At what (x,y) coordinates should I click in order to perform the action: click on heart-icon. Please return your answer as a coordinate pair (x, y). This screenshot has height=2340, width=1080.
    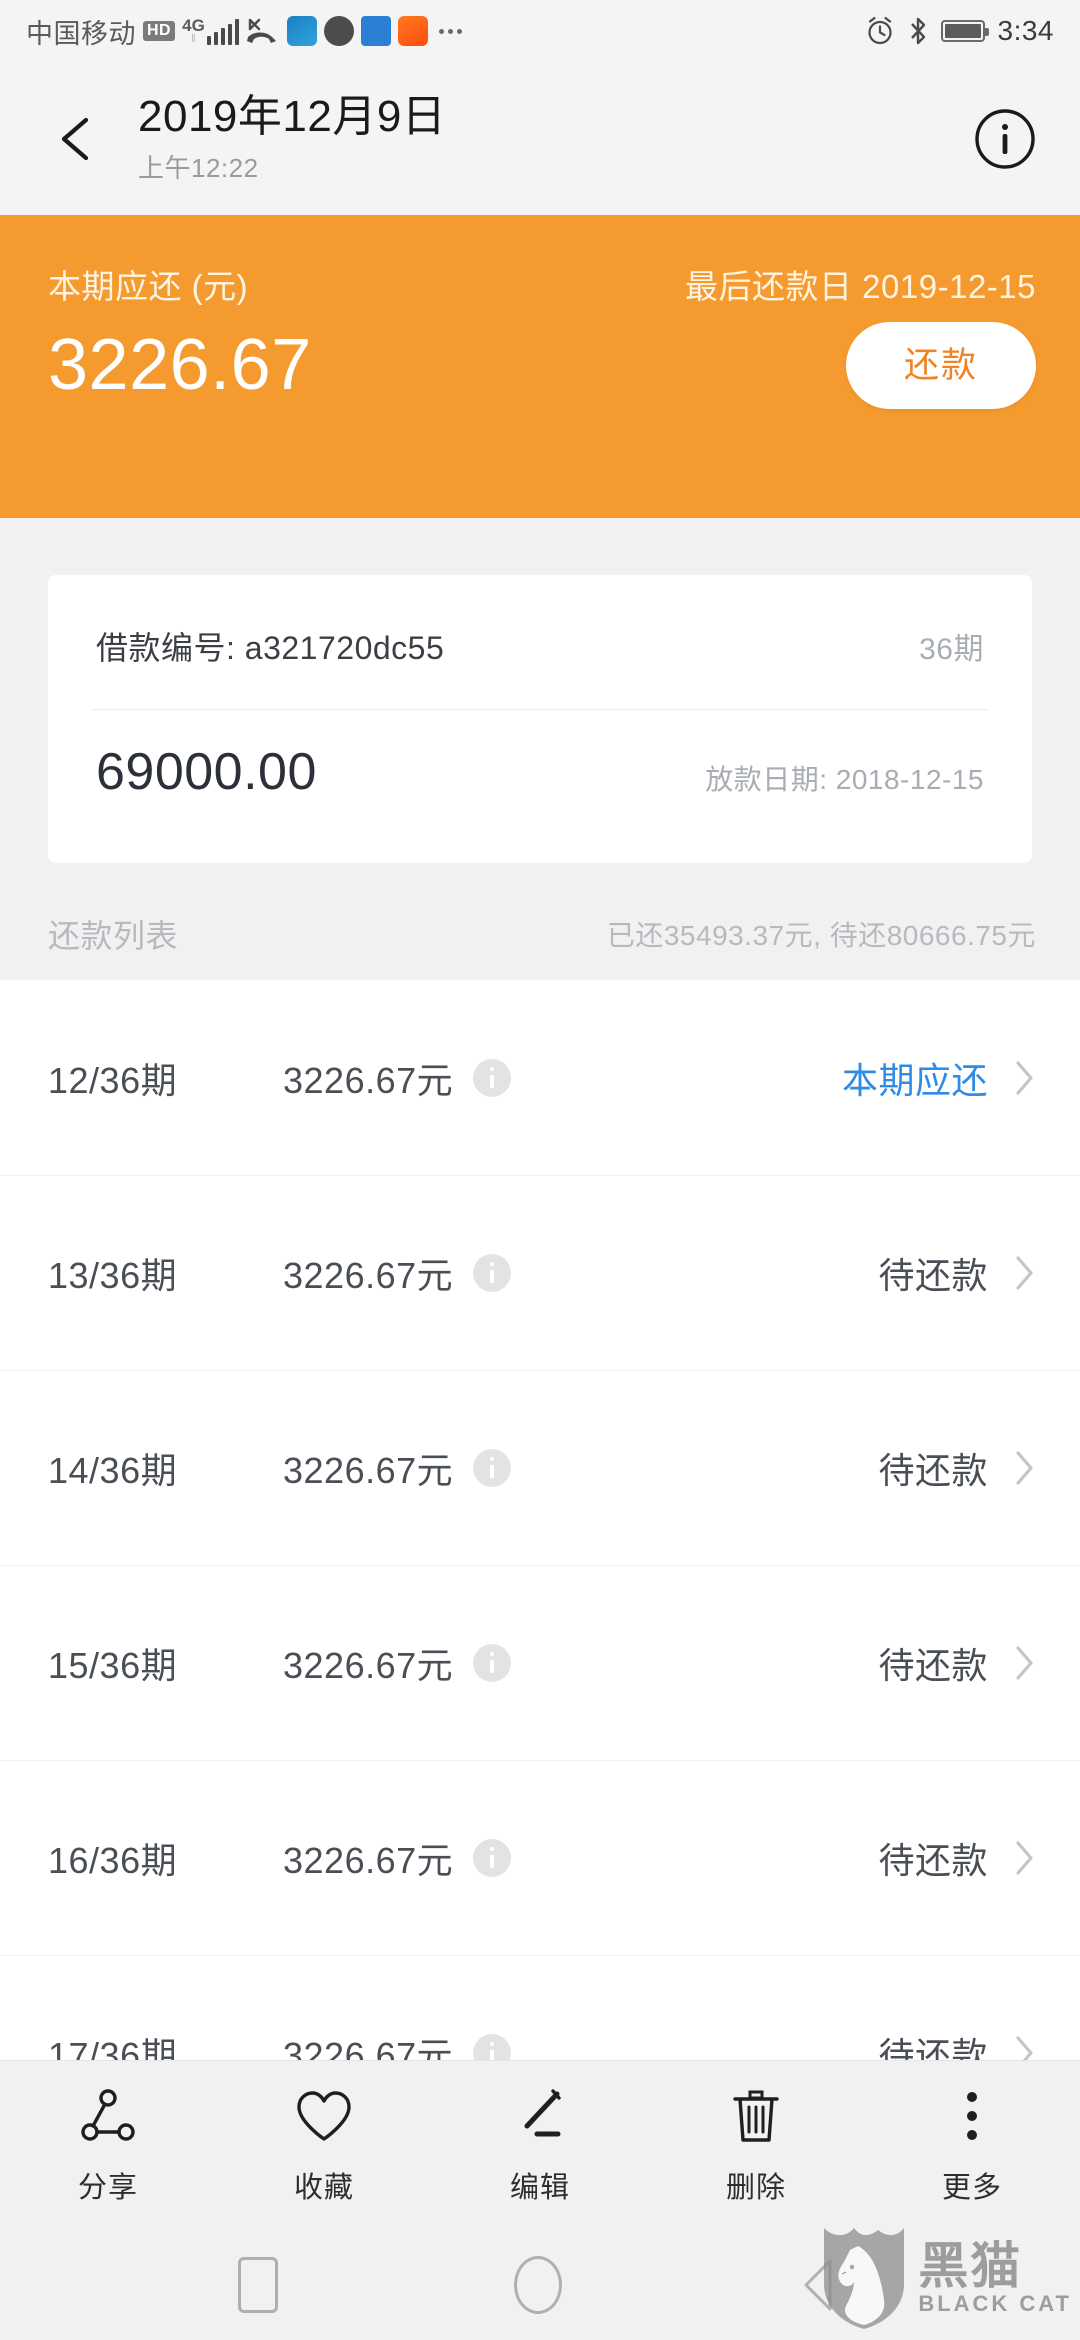
    Looking at the image, I should click on (324, 2115).